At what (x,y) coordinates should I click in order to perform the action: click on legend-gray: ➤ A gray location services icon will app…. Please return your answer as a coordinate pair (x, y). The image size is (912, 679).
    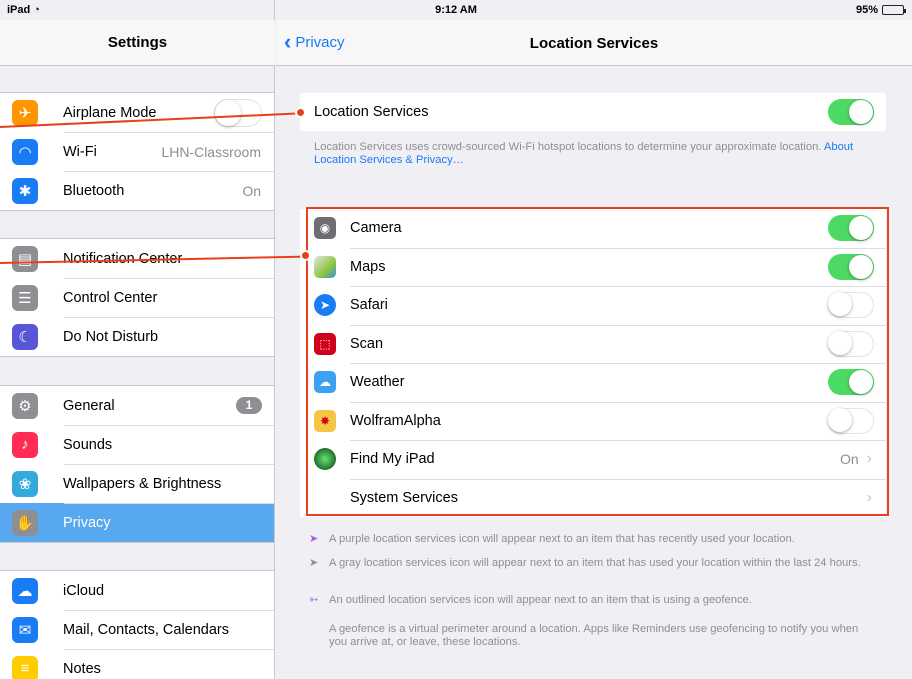
    Looking at the image, I should click on (585, 563).